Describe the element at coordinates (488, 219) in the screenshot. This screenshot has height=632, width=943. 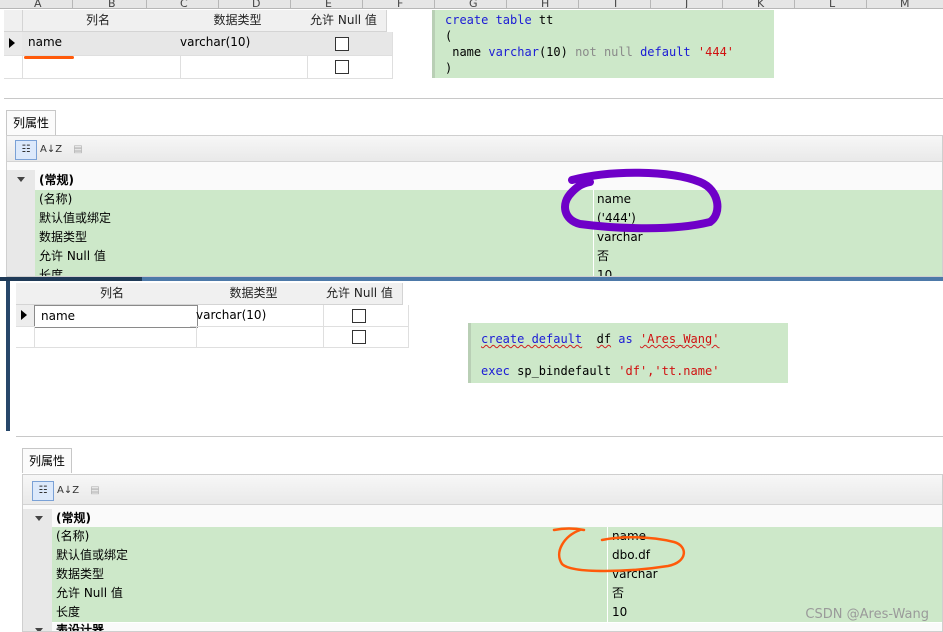
I see `property-row-default: 默认值或绑定 ('444')` at that location.